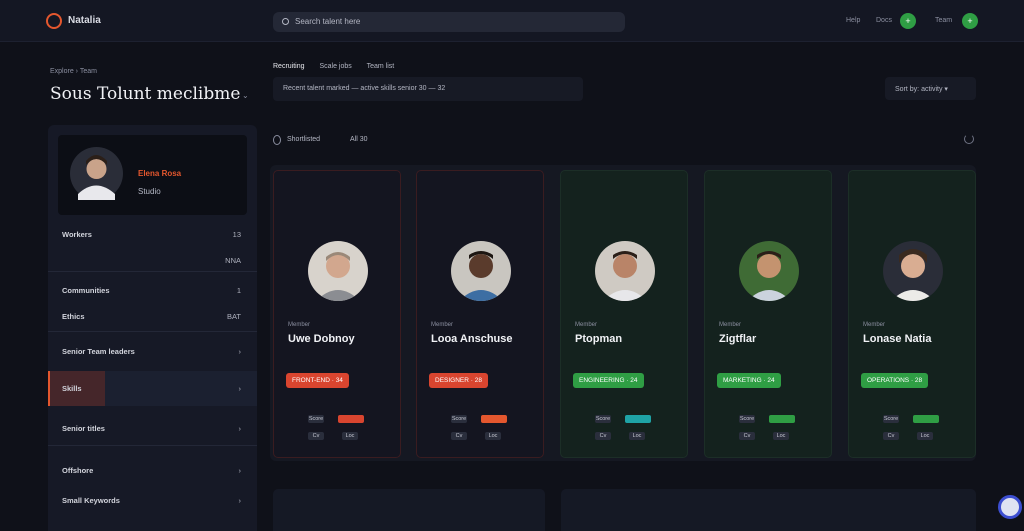  Describe the element at coordinates (381, 66) in the screenshot. I see `tab-team-list: Team list` at that location.